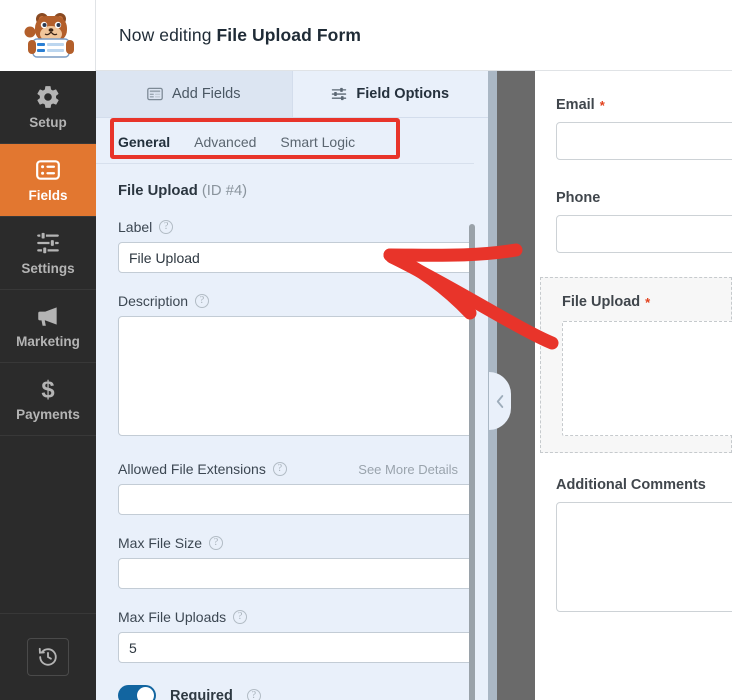 The height and width of the screenshot is (700, 732). What do you see at coordinates (631, 485) in the screenshot?
I see `preview-label-additional-comments-text: Additional Comments` at bounding box center [631, 485].